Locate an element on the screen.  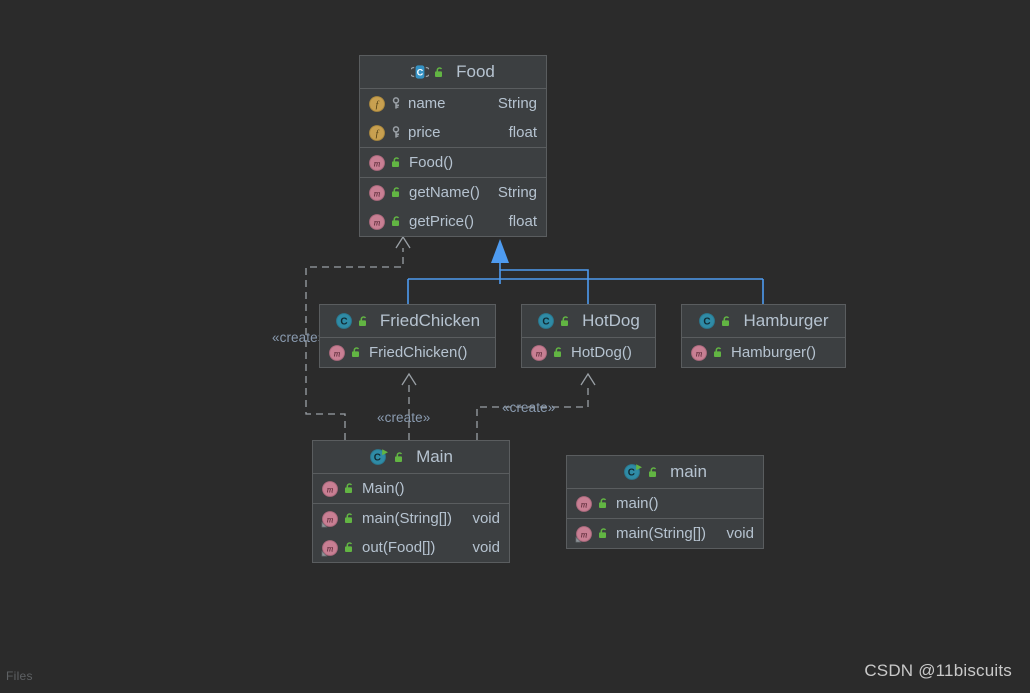
member-row: m getPrice() float is located at coordinates (453, 221).